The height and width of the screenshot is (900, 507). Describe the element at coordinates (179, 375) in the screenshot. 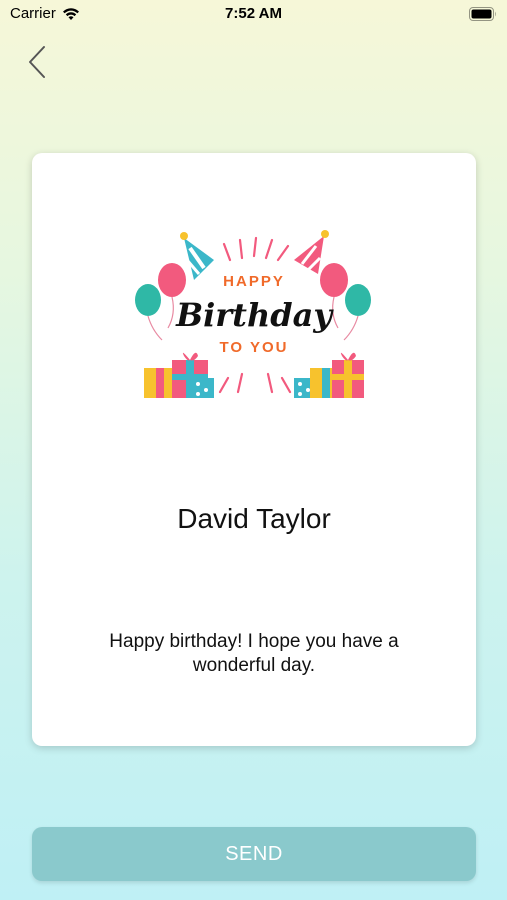

I see `gift-boxes-left-icon` at that location.